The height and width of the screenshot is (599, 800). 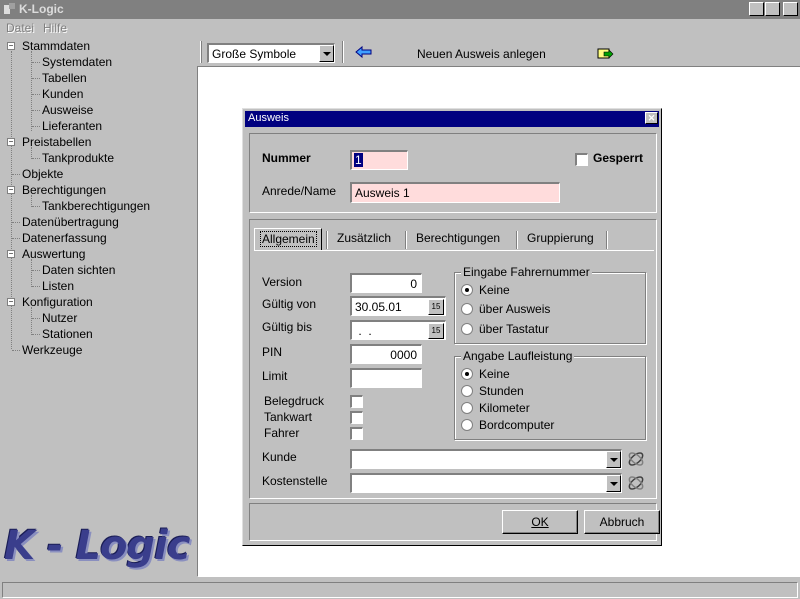 I want to click on gueltig-bis-field: . . 15, so click(x=398, y=330).